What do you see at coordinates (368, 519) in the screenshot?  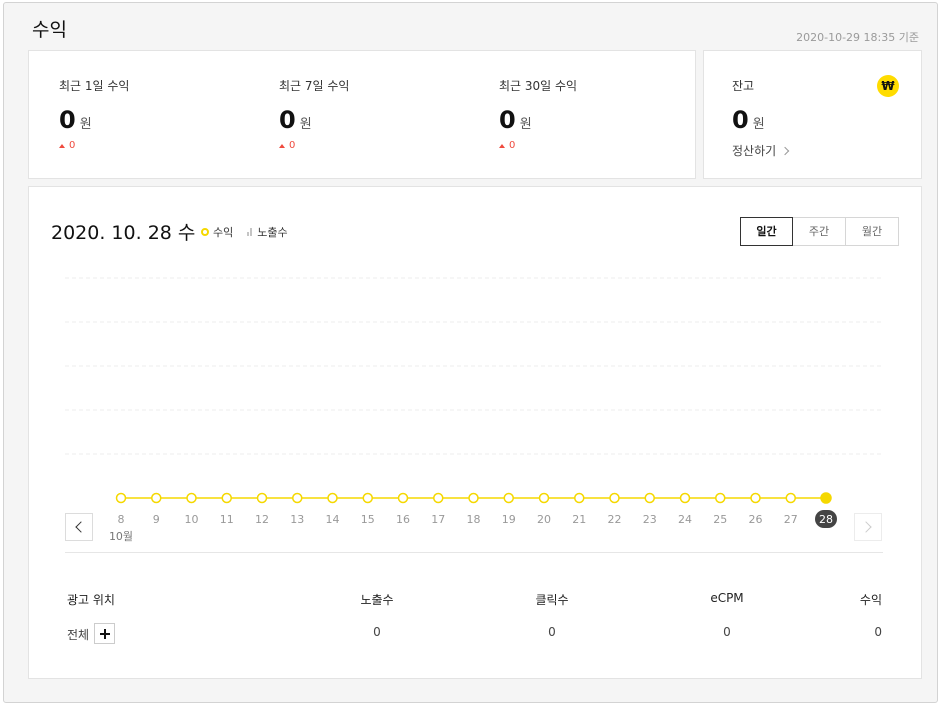 I see `x-tick-label: 15` at bounding box center [368, 519].